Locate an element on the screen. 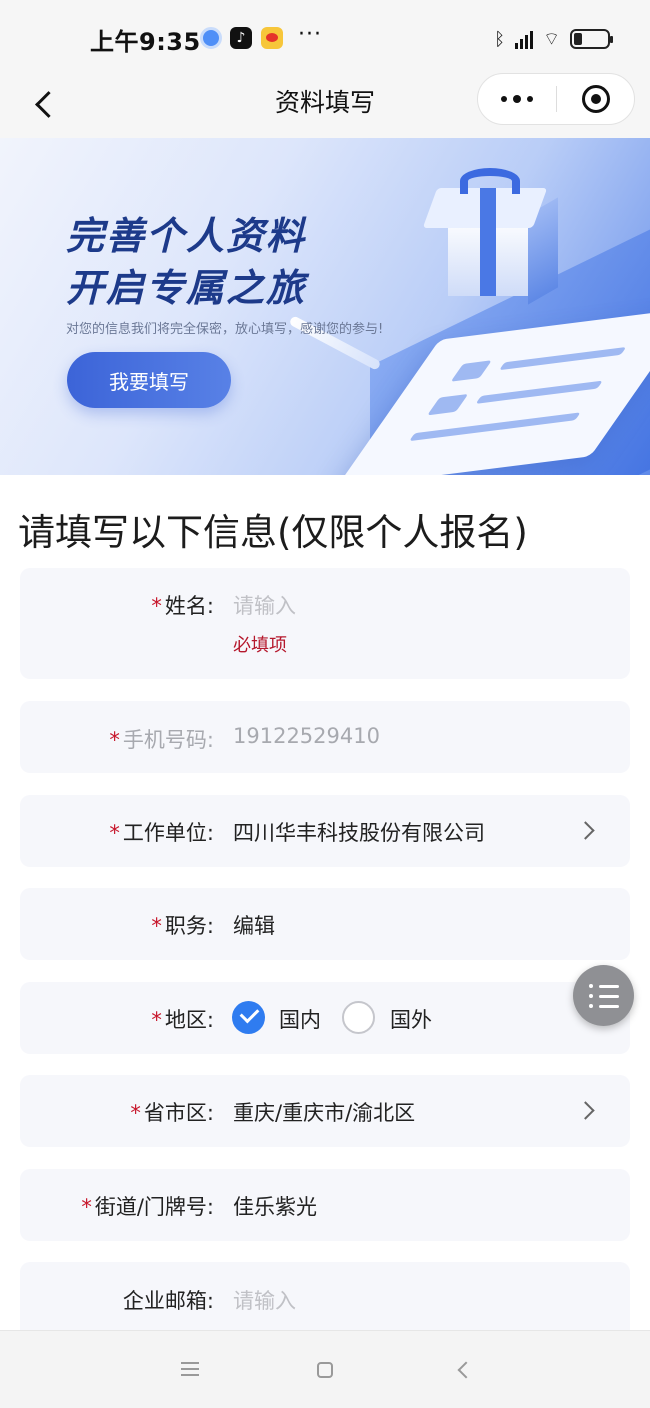  status-indicators: ᛒ ⌔ is located at coordinates (553, 39).